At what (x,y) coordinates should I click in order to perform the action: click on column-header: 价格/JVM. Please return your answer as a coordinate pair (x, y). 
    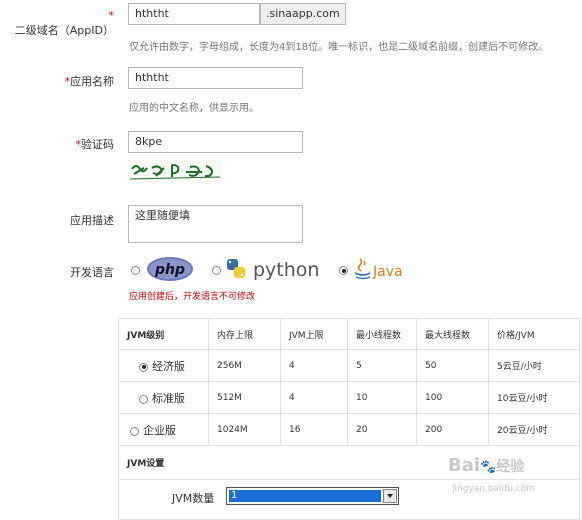
    Looking at the image, I should click on (534, 334).